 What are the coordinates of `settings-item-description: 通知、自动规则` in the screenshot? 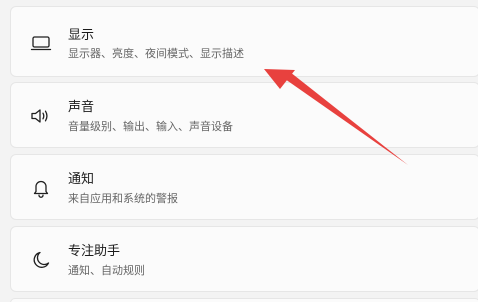 It's located at (106, 270).